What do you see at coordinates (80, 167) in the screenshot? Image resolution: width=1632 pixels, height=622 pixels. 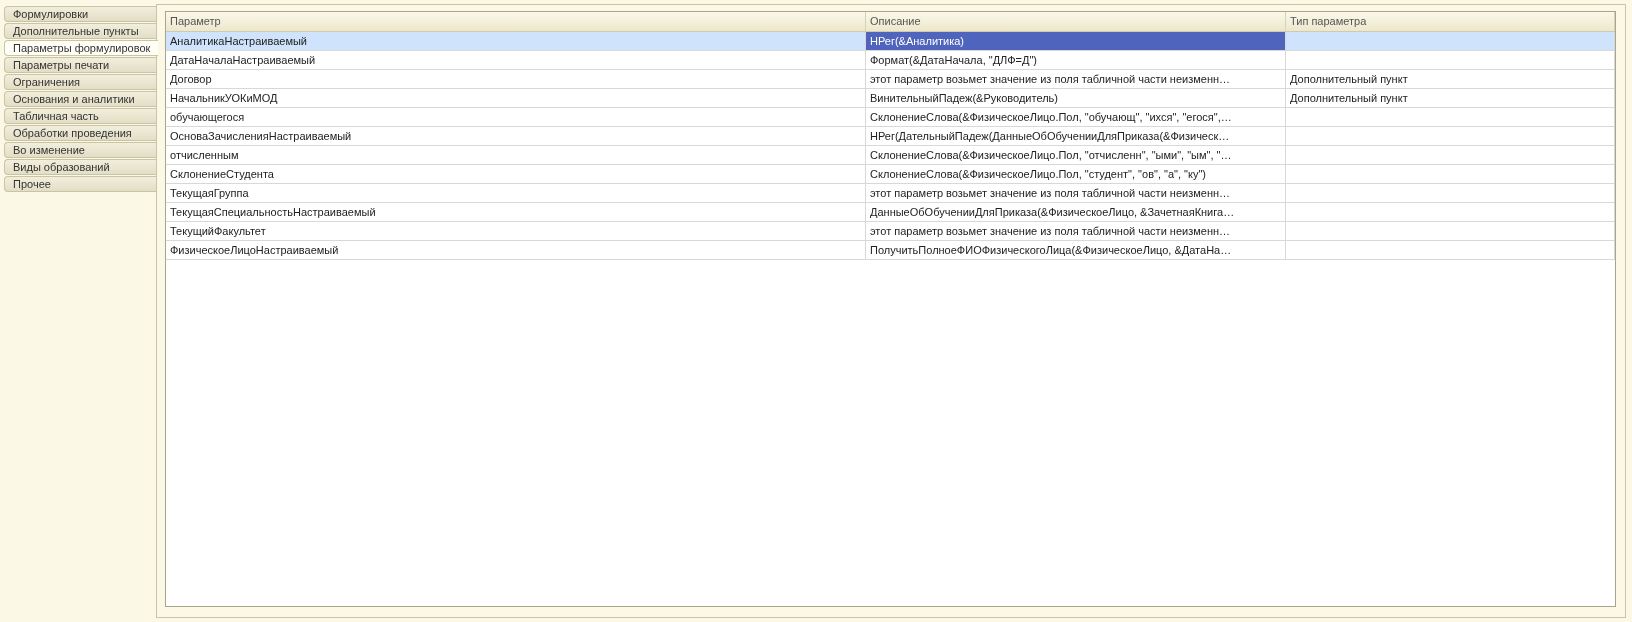 I see `tab: Виды образований` at bounding box center [80, 167].